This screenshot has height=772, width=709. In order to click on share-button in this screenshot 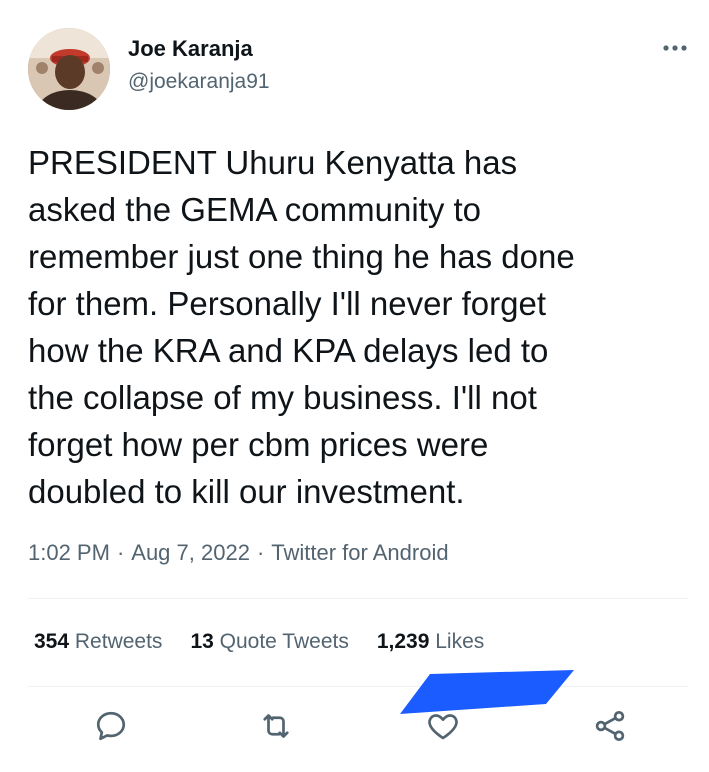, I will do `click(610, 726)`.